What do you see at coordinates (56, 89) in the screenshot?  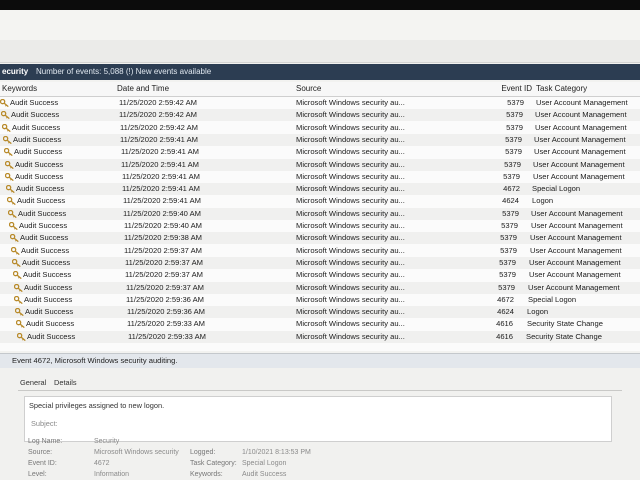 I see `column-header-keywords: Keywords` at bounding box center [56, 89].